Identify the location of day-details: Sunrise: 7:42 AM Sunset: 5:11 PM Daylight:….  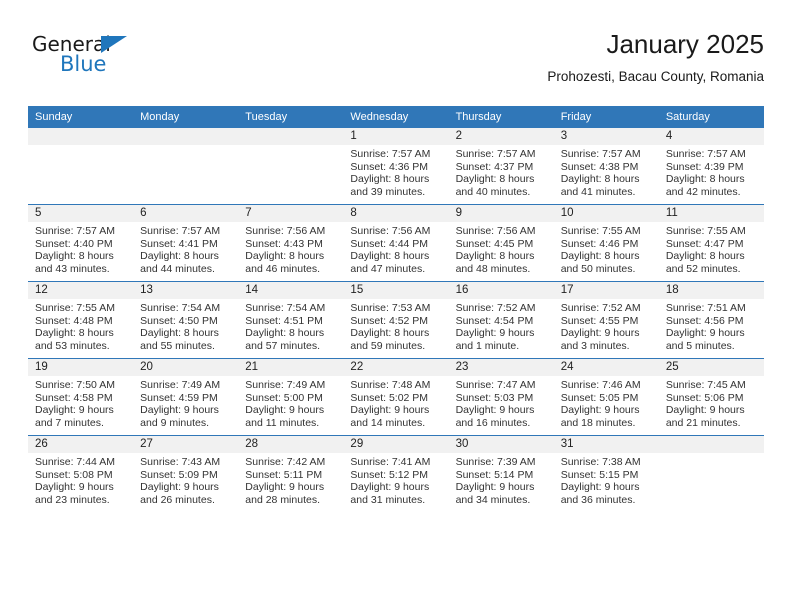
(290, 479).